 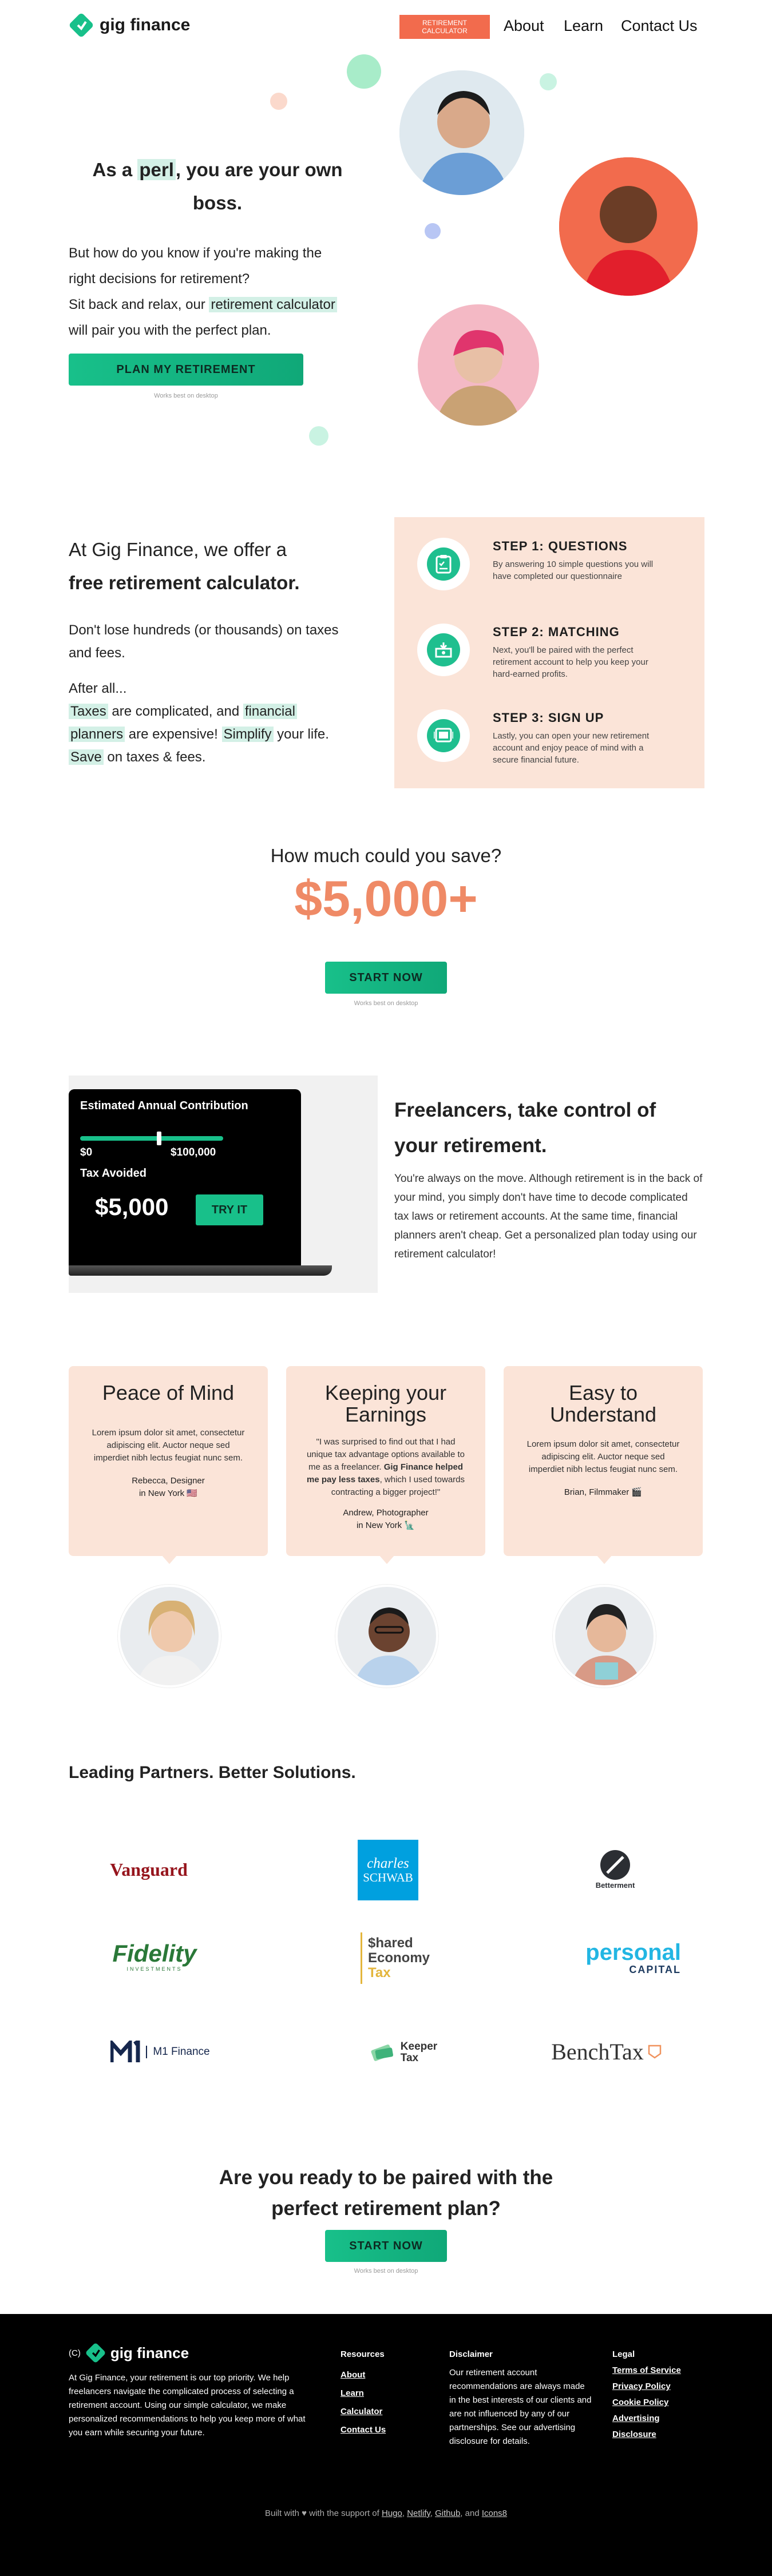 I want to click on keeper-tax-logo: Keeper Tax, so click(x=403, y=2053).